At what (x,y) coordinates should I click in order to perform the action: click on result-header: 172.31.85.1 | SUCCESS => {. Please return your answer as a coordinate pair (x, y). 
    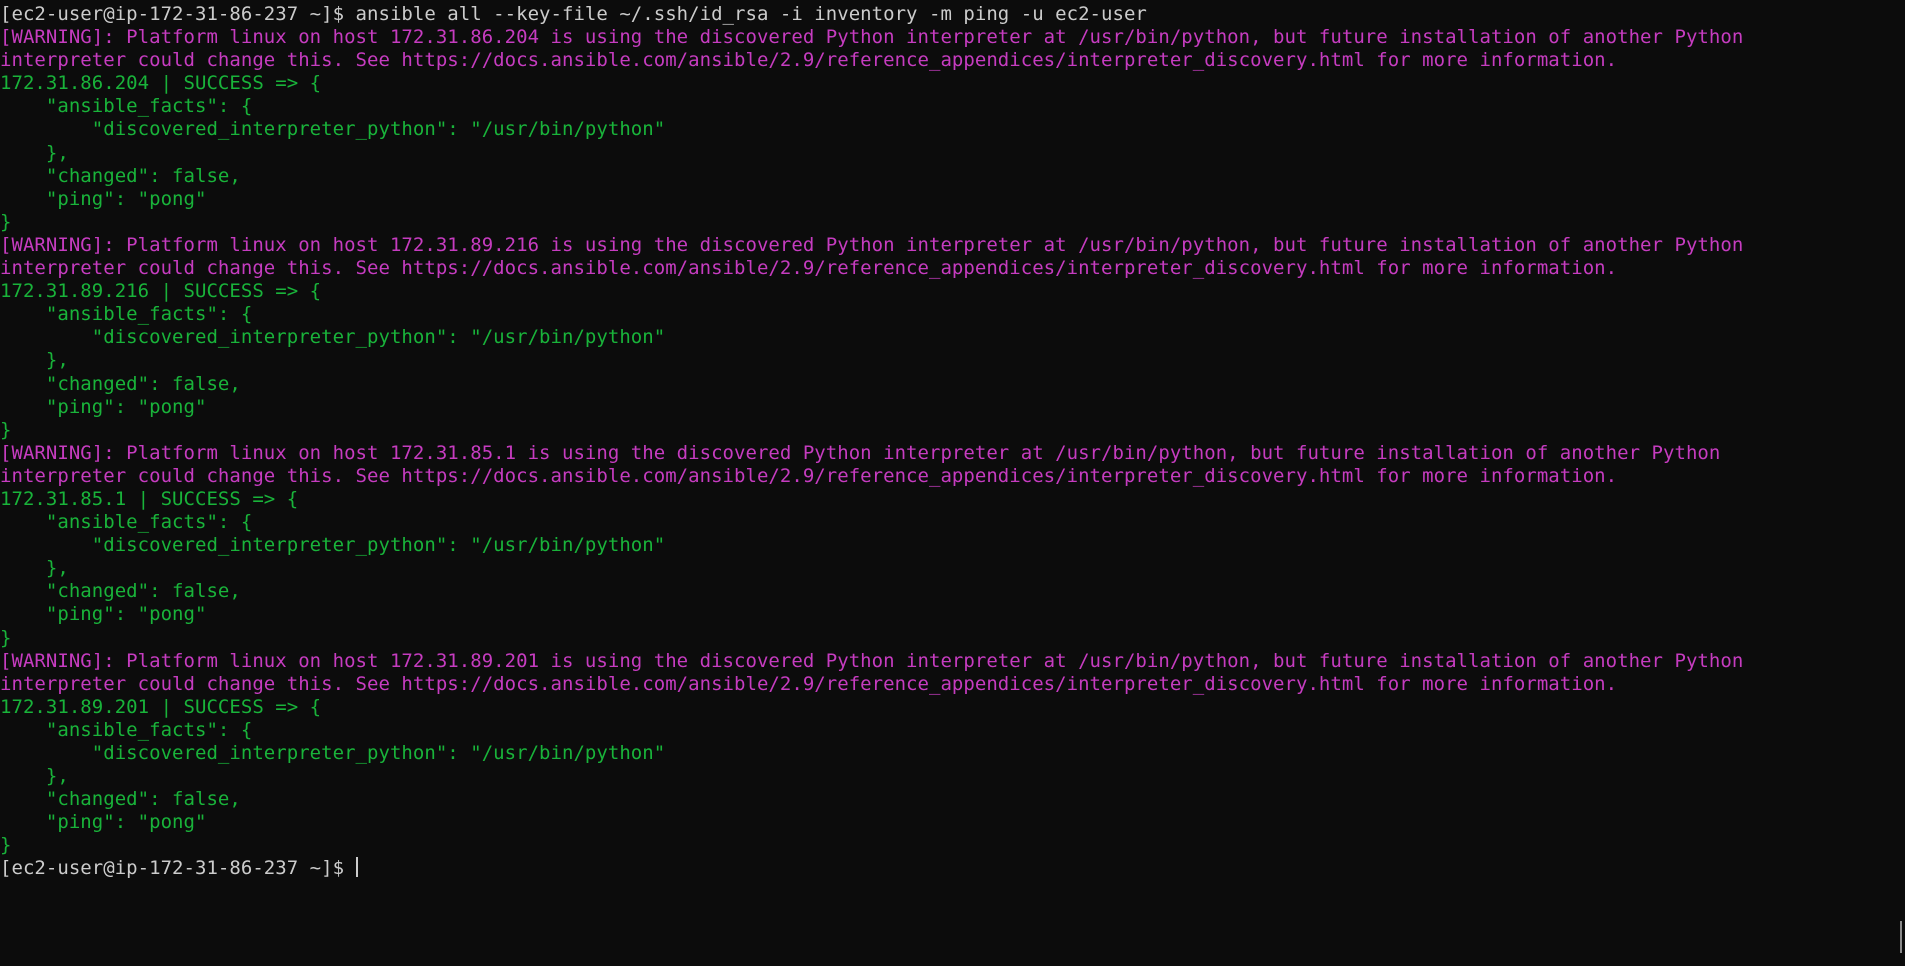
    Looking at the image, I should click on (149, 498).